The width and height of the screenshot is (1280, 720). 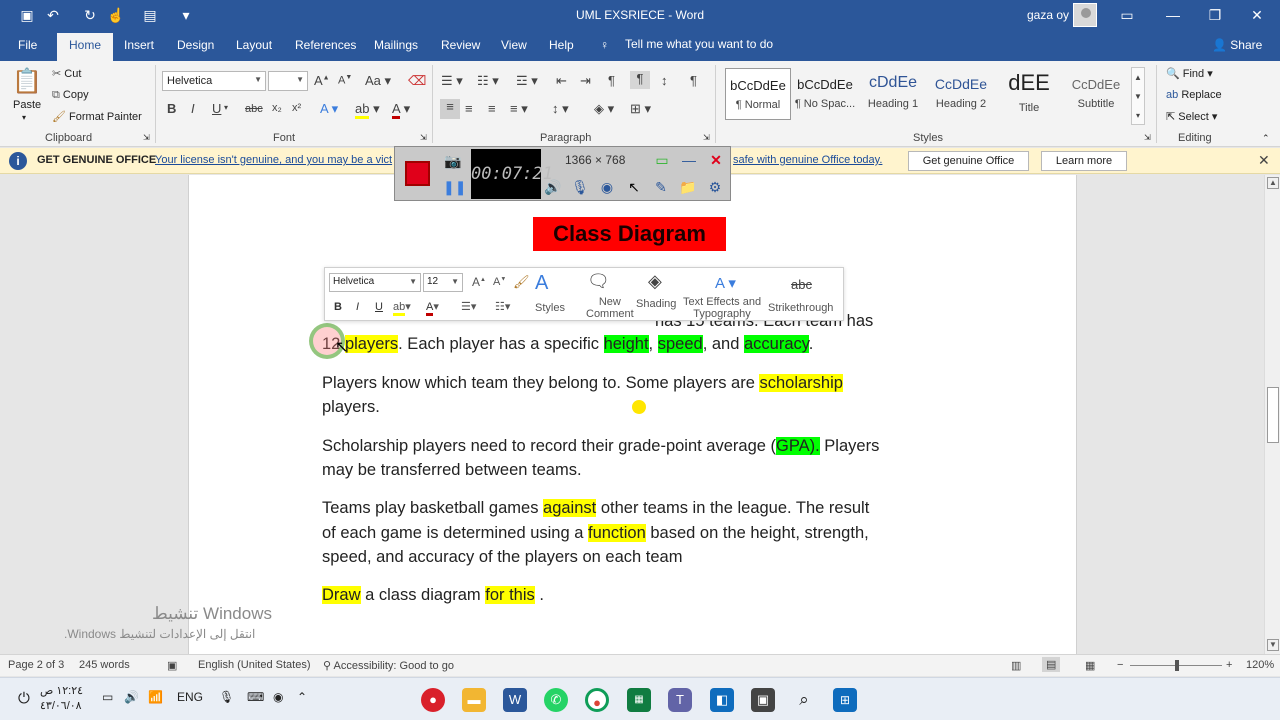 I want to click on show-formatting-icon: ¶, so click(x=693, y=80).